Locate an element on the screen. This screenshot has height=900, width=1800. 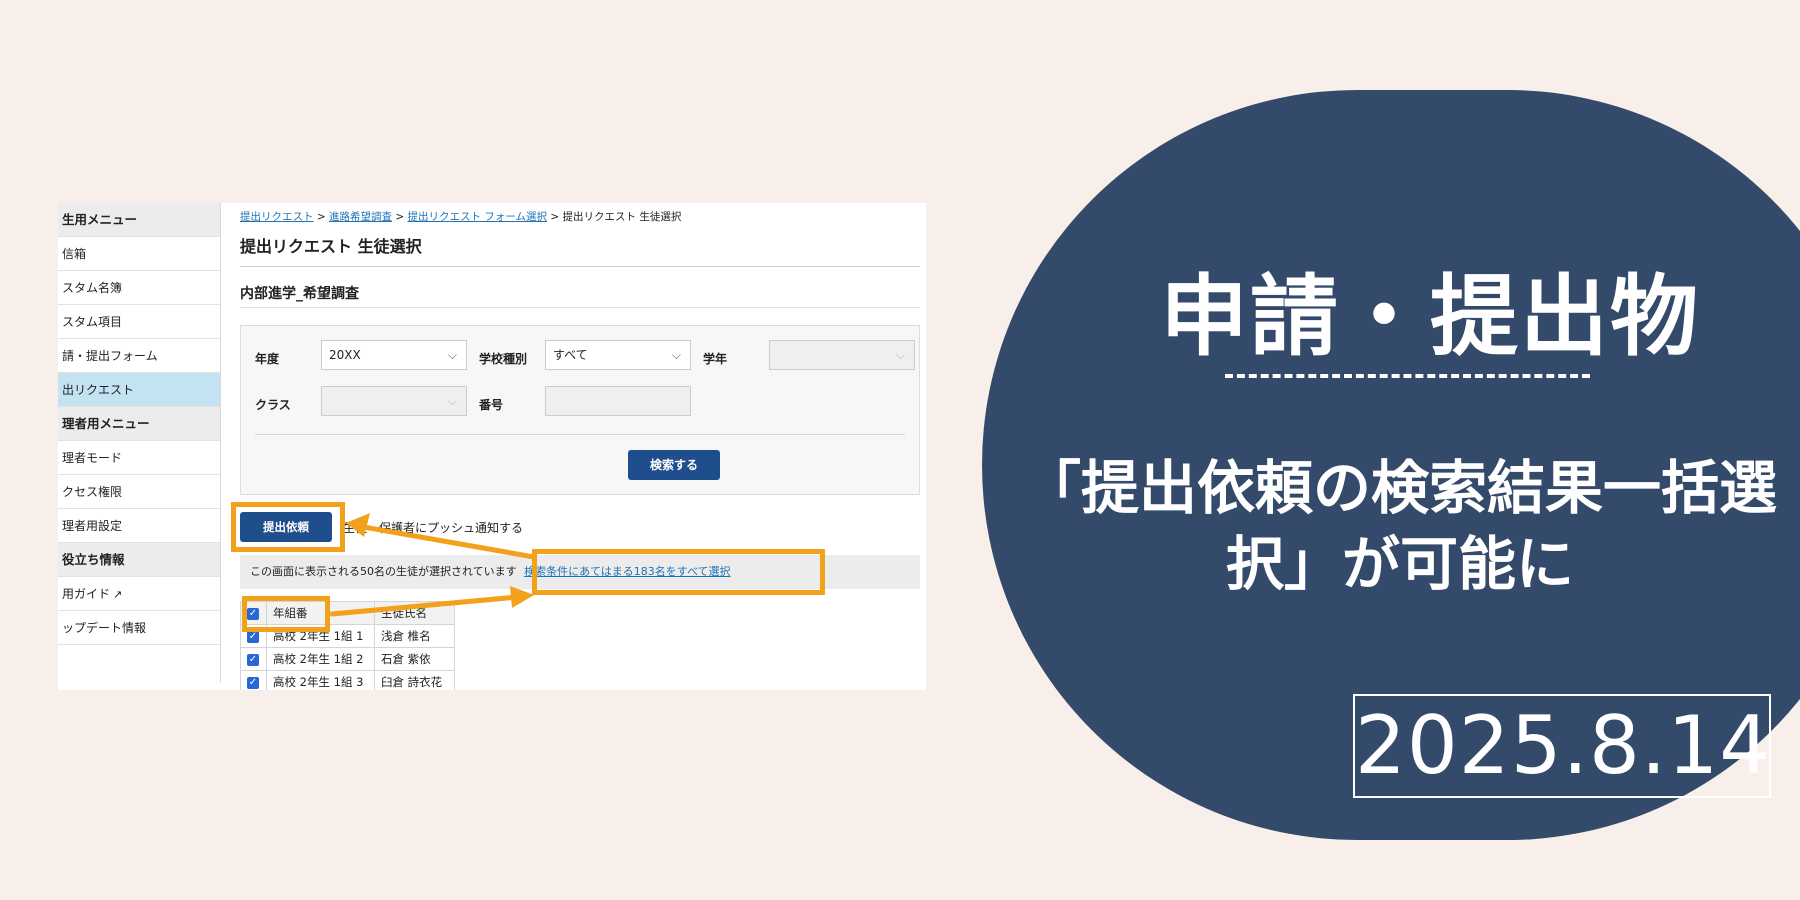
sidebar-item: ップデート情報 is located at coordinates (139, 628).